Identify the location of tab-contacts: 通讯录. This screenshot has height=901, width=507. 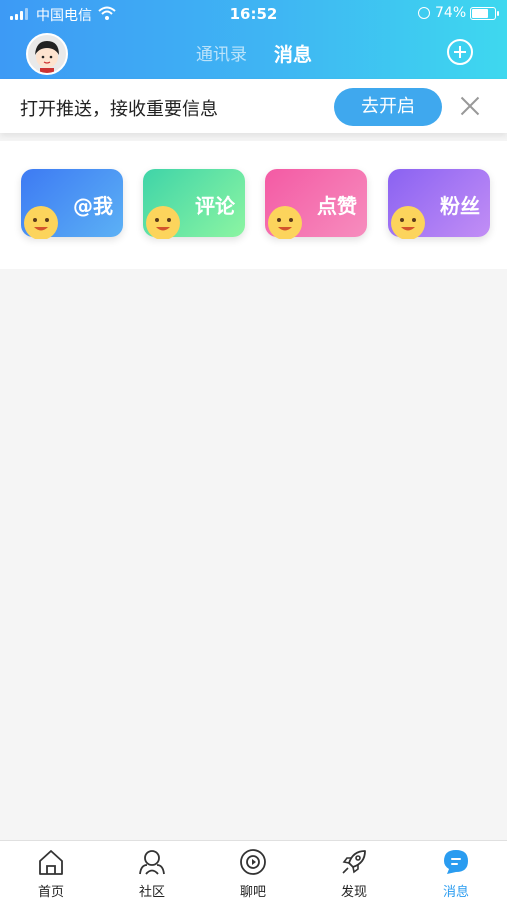
(221, 52).